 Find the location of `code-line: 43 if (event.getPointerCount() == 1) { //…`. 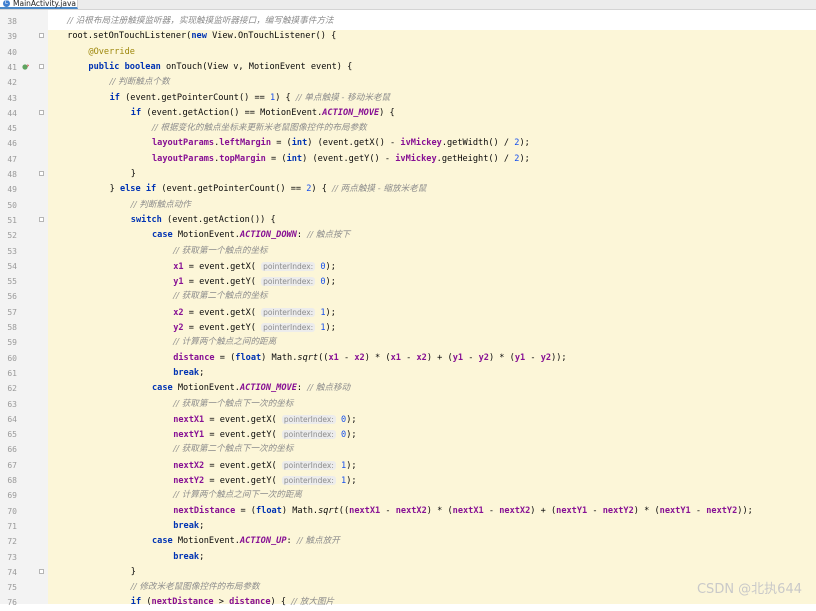

code-line: 43 if (event.getPointerCount() == 1) { //… is located at coordinates (408, 98).